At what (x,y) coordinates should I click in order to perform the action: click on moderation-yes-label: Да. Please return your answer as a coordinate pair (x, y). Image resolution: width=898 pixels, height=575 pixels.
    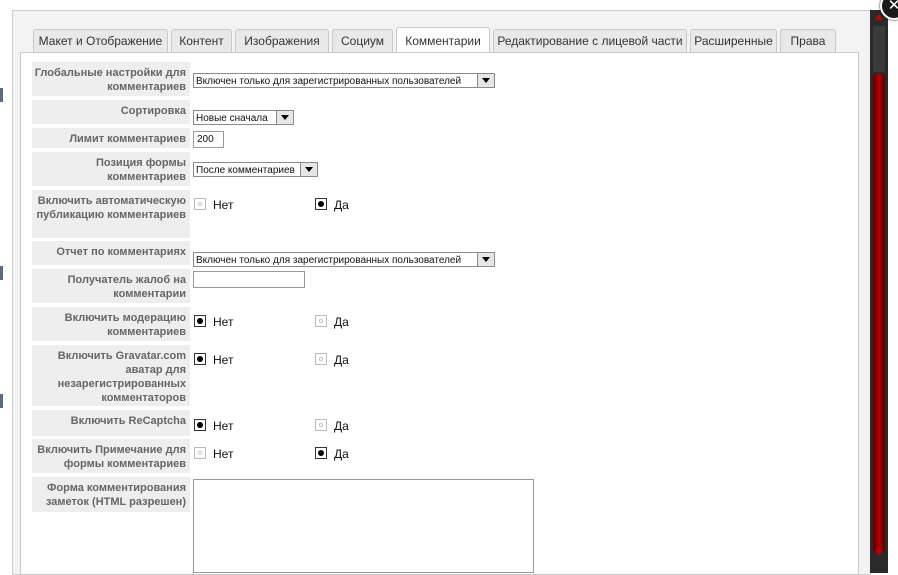
    Looking at the image, I should click on (341, 322).